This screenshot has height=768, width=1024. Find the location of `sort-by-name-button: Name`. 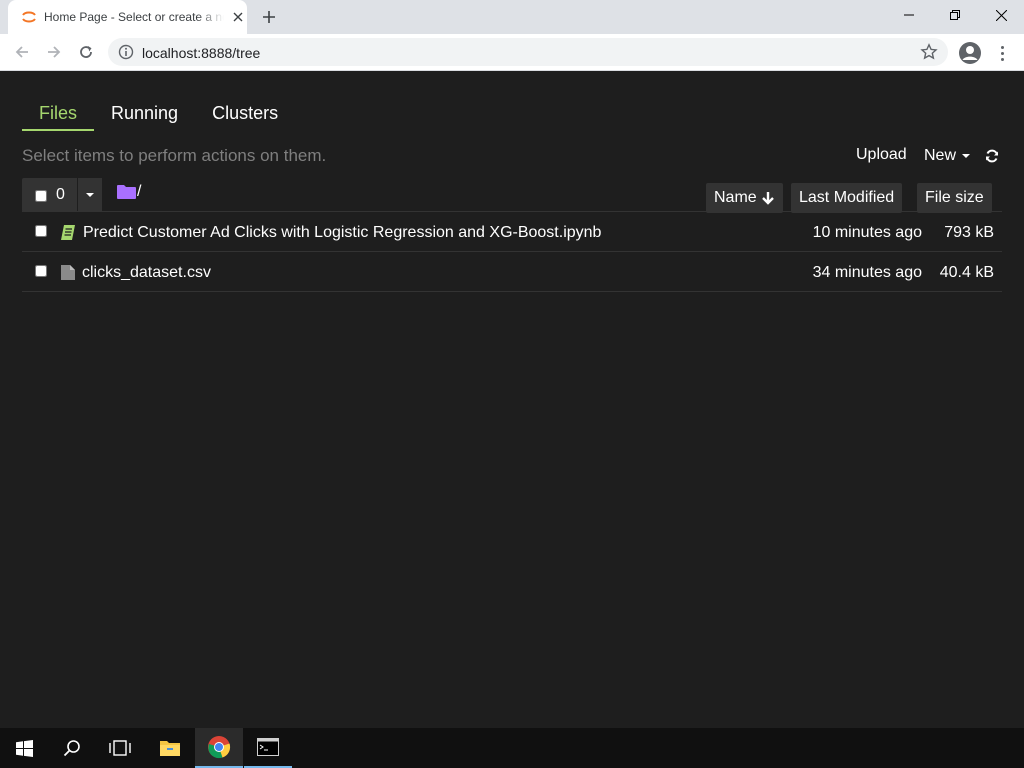

sort-by-name-button: Name is located at coordinates (744, 198).